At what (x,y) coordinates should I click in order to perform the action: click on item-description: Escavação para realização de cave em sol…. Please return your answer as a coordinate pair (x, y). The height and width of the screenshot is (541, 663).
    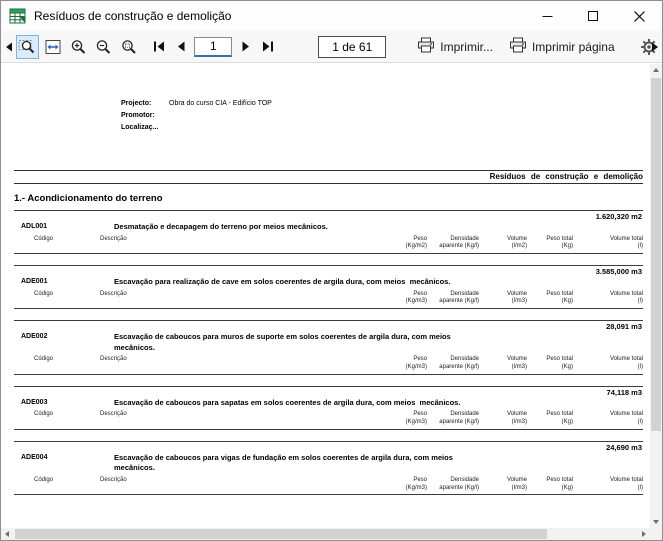
    Looking at the image, I should click on (282, 282).